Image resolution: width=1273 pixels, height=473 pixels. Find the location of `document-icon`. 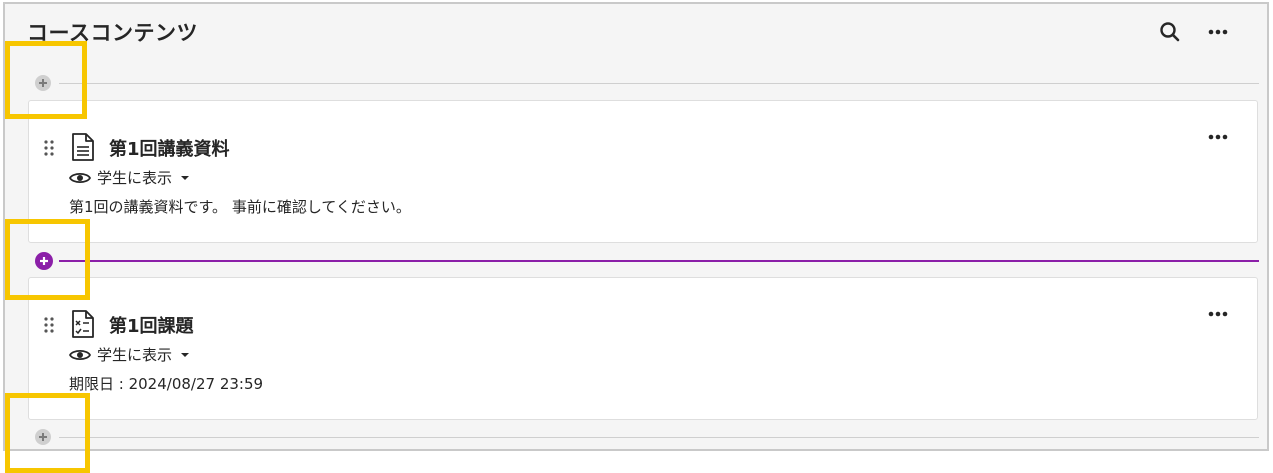

document-icon is located at coordinates (83, 149).